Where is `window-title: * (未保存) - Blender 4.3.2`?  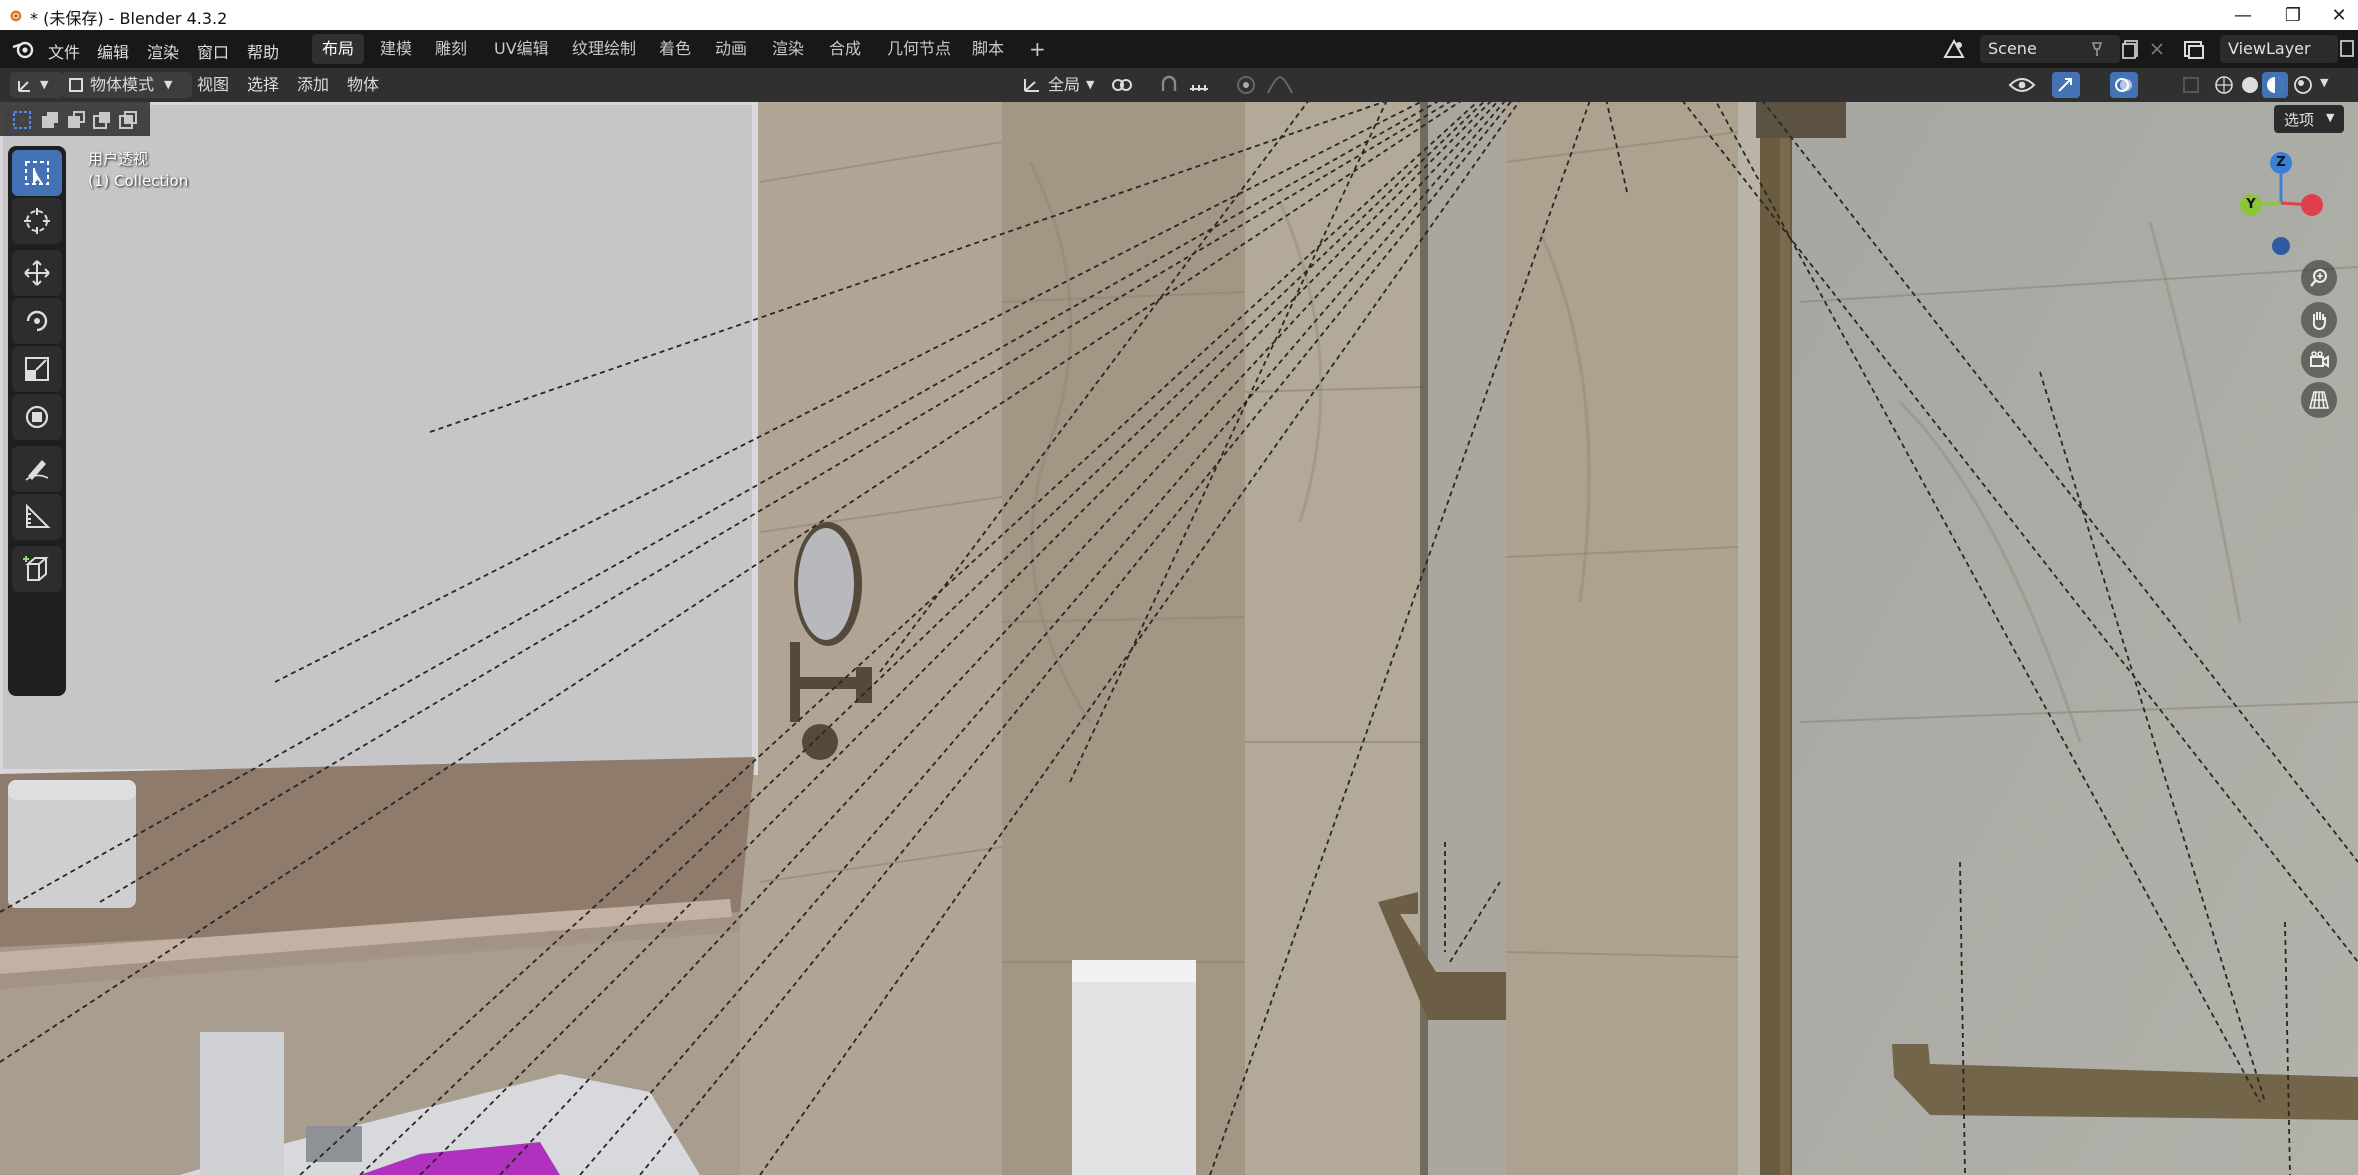 window-title: * (未保存) - Blender 4.3.2 is located at coordinates (129, 18).